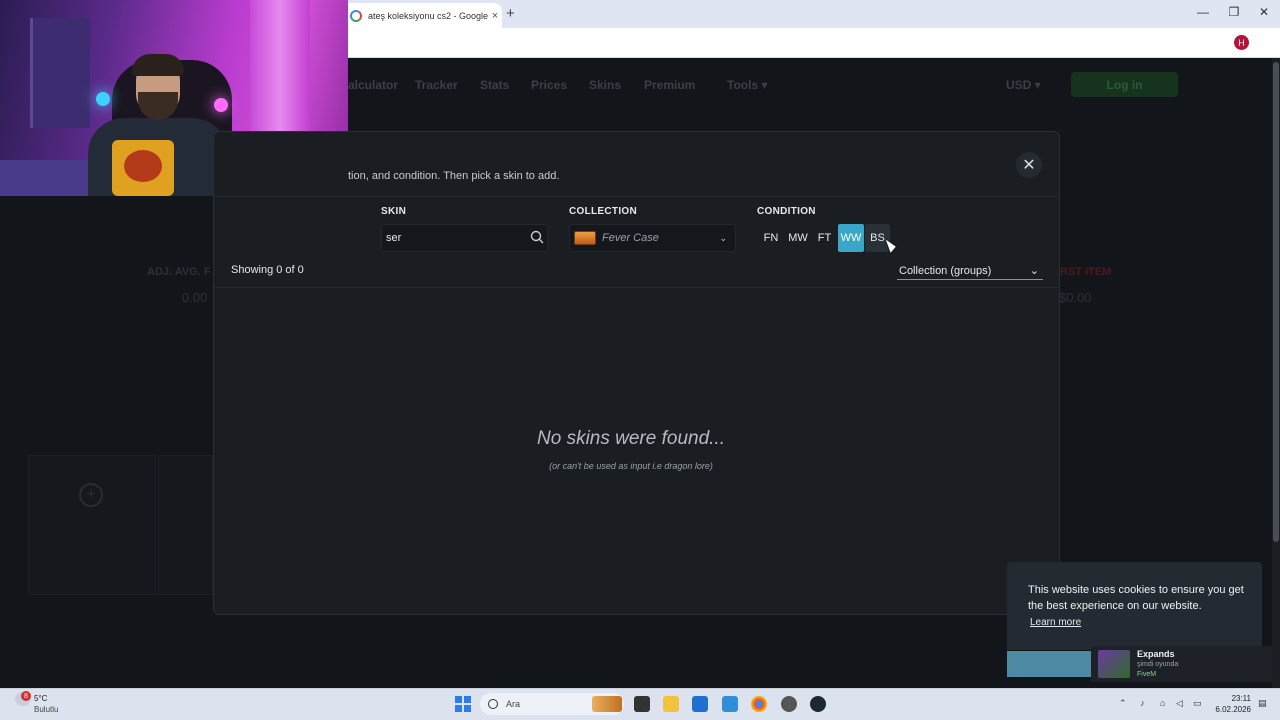 The width and height of the screenshot is (1280, 720). What do you see at coordinates (1156, 654) in the screenshot?
I see `notification-title: Expands` at bounding box center [1156, 654].